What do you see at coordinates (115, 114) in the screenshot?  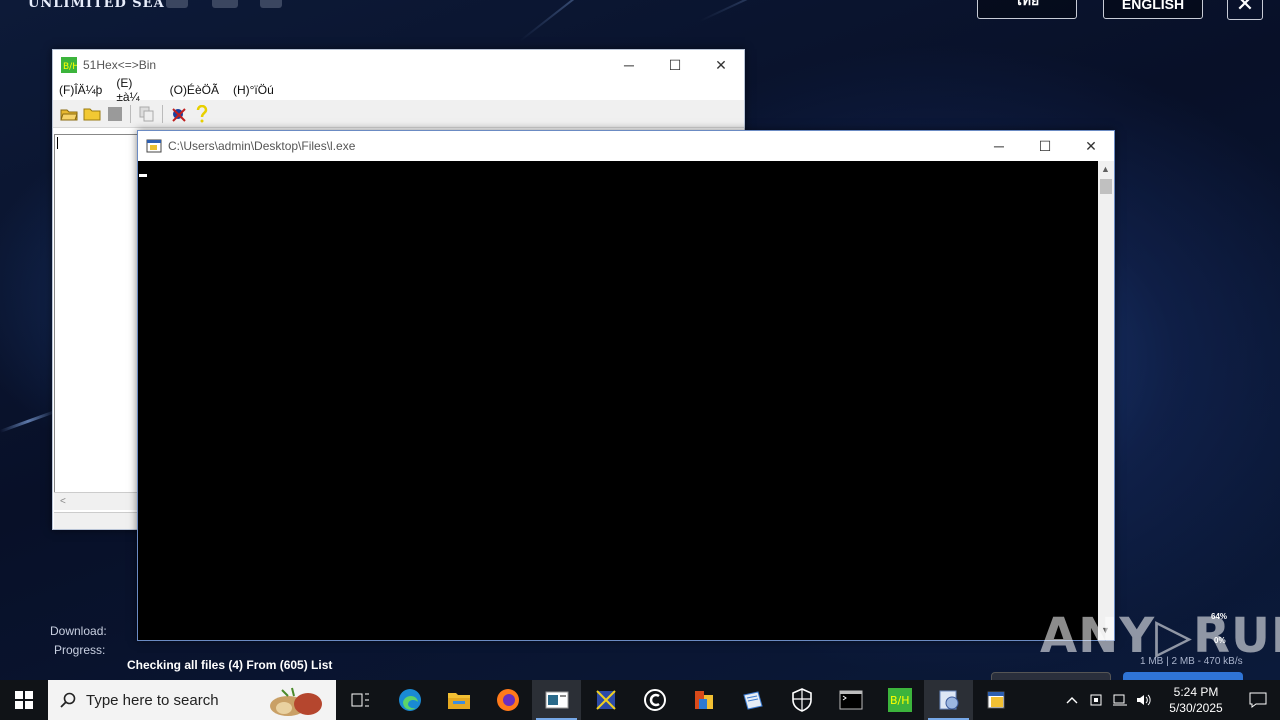 I see `save-icon` at bounding box center [115, 114].